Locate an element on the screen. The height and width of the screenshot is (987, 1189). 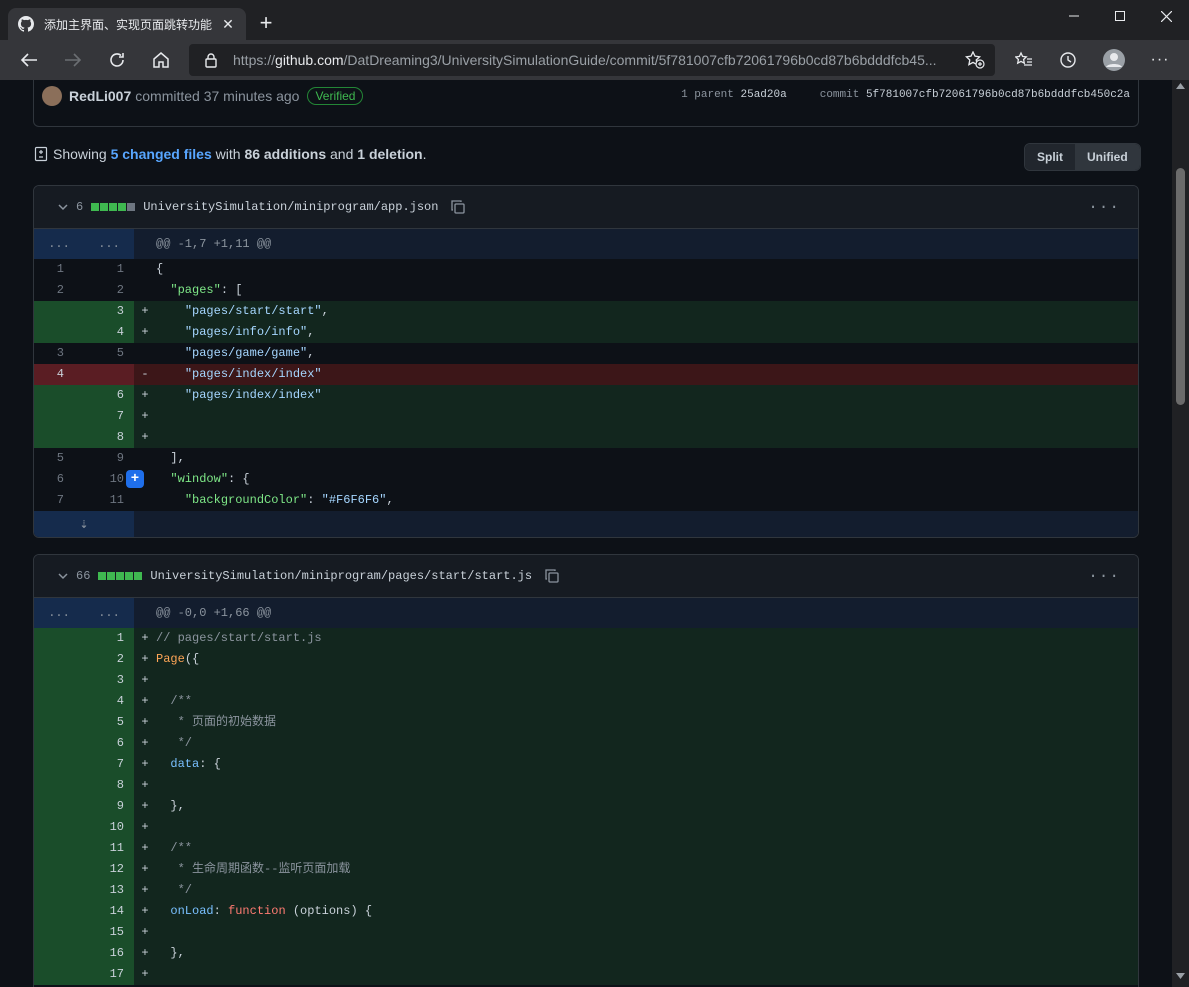
new-line-number: 17 is located at coordinates (109, 974).